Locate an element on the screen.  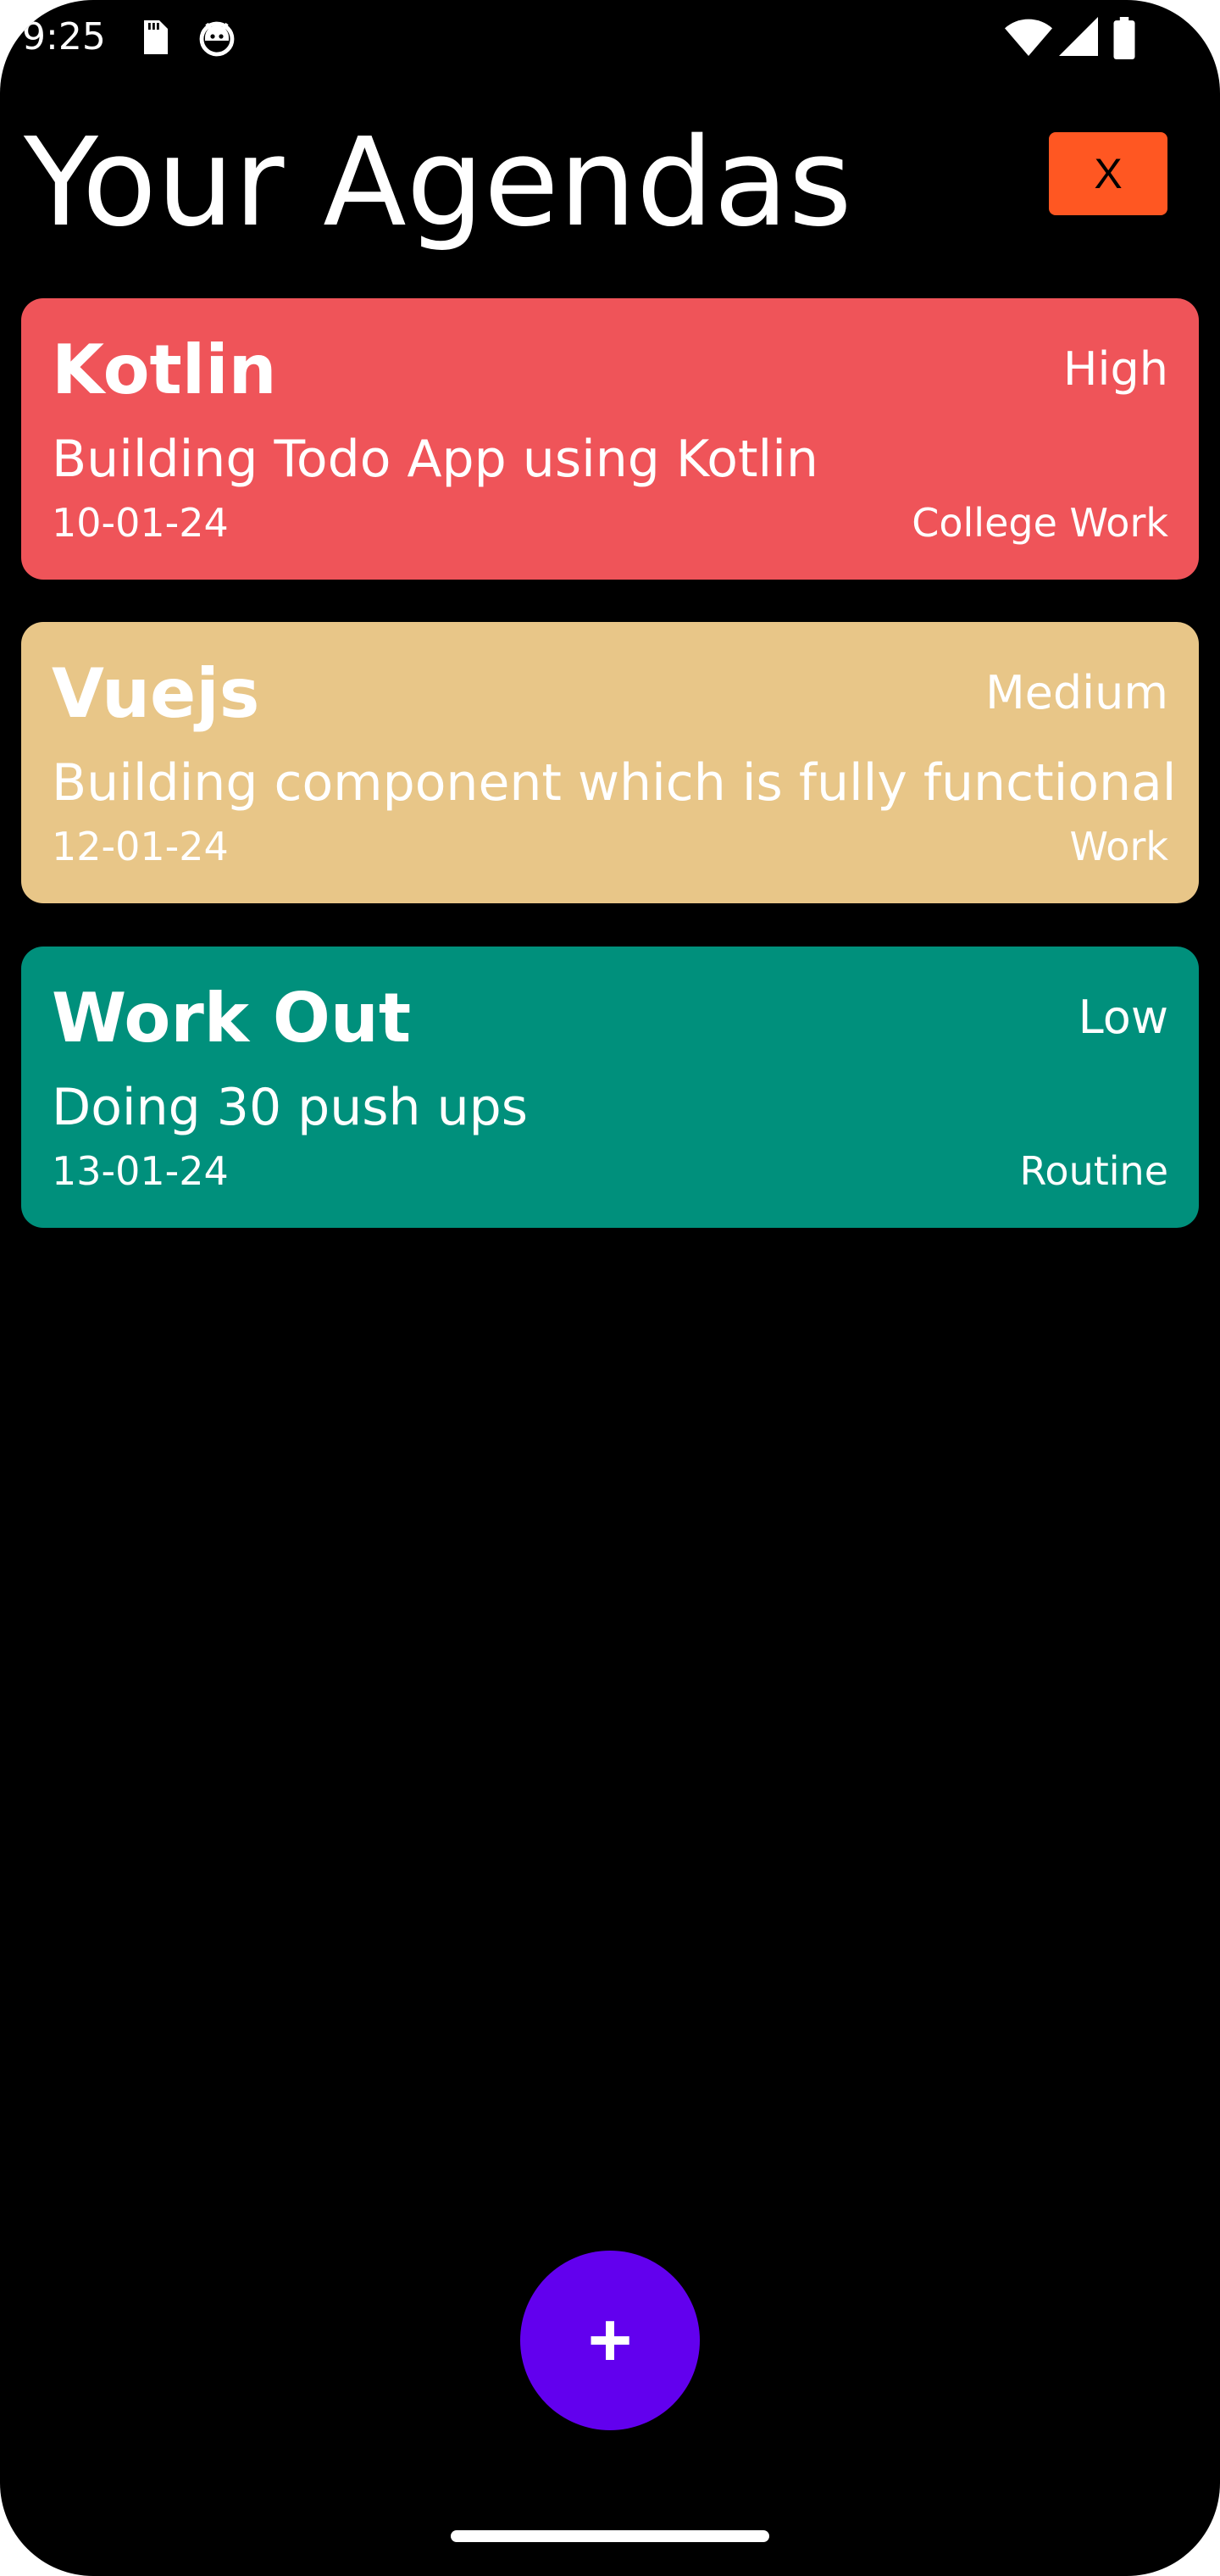
add-agenda-button: + is located at coordinates (610, 2340).